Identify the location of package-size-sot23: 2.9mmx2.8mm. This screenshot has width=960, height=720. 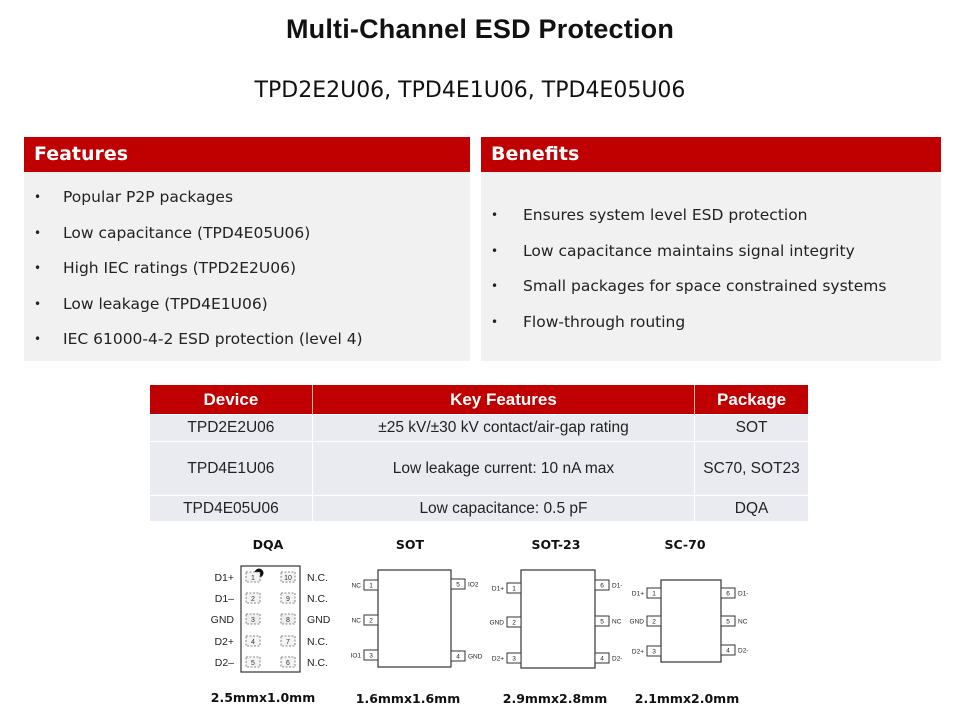
(555, 698).